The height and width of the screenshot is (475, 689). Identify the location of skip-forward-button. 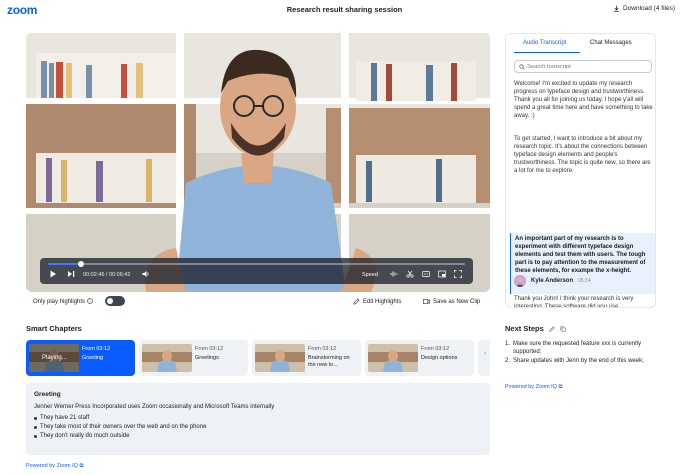
(71, 274).